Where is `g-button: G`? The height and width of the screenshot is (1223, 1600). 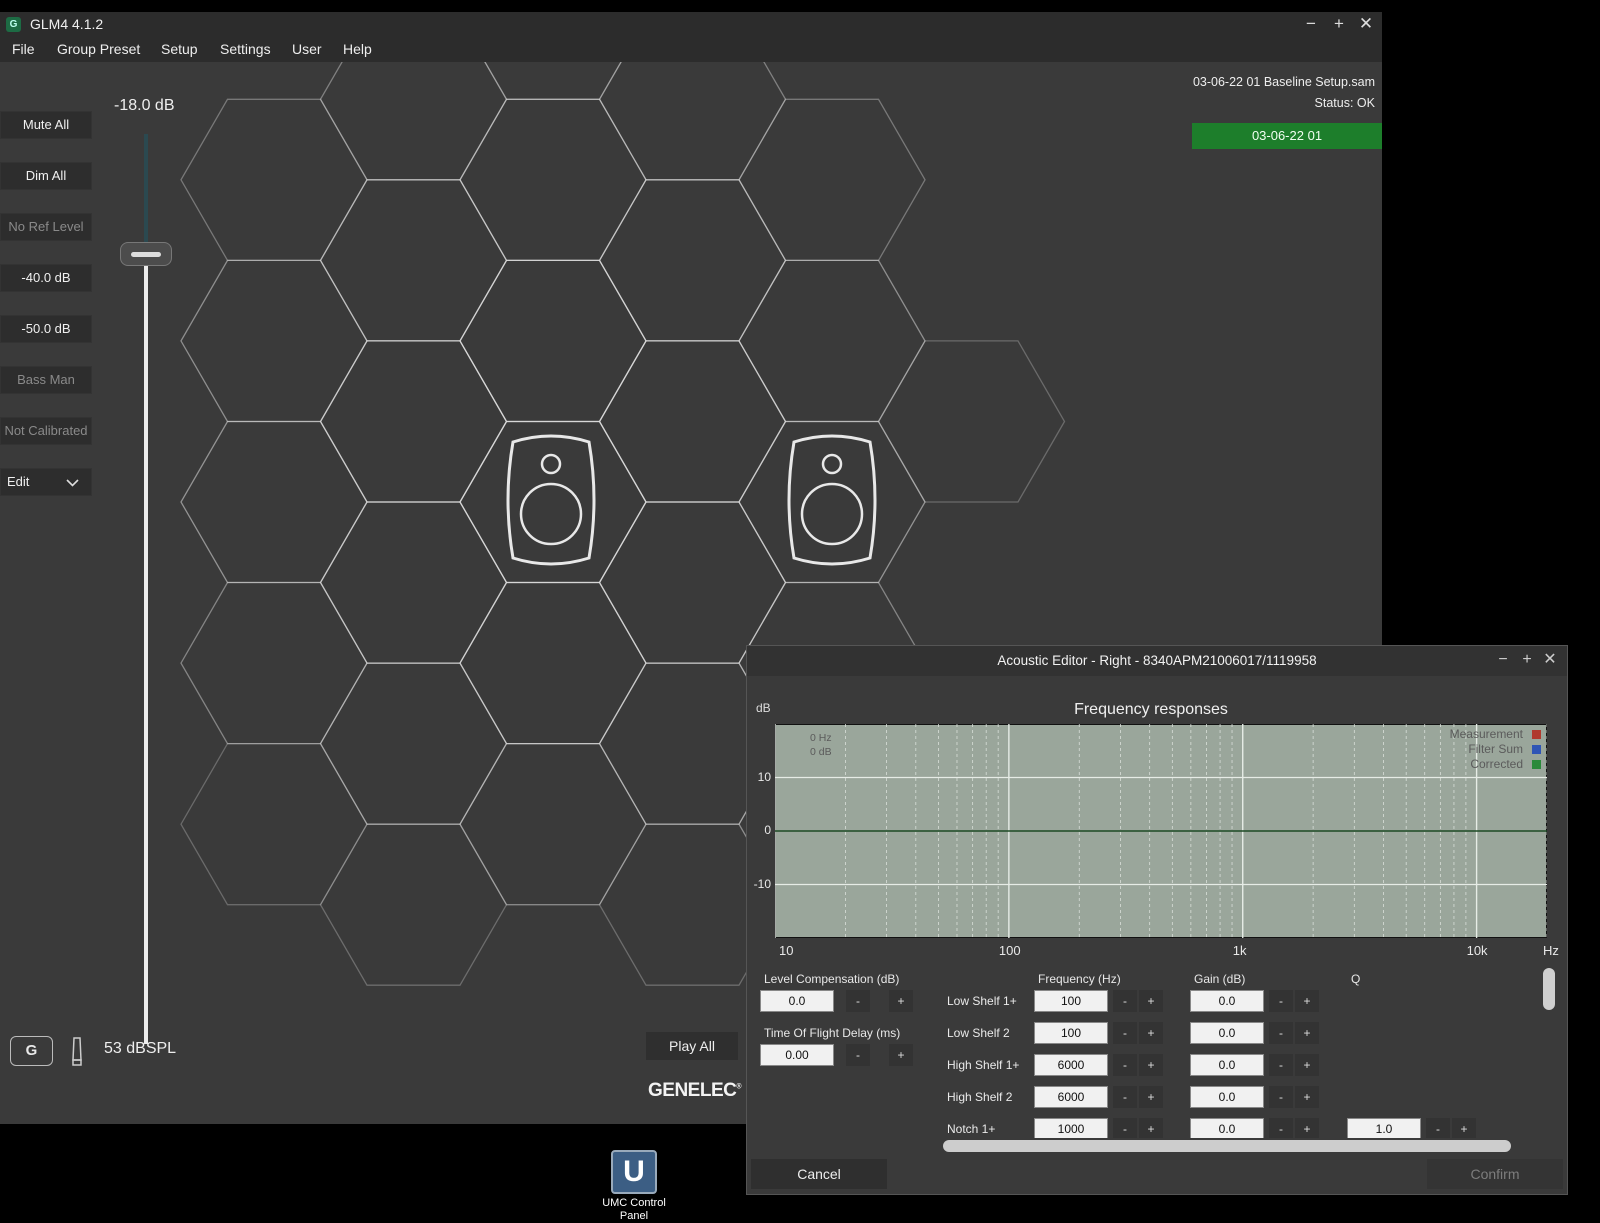 g-button: G is located at coordinates (31, 1051).